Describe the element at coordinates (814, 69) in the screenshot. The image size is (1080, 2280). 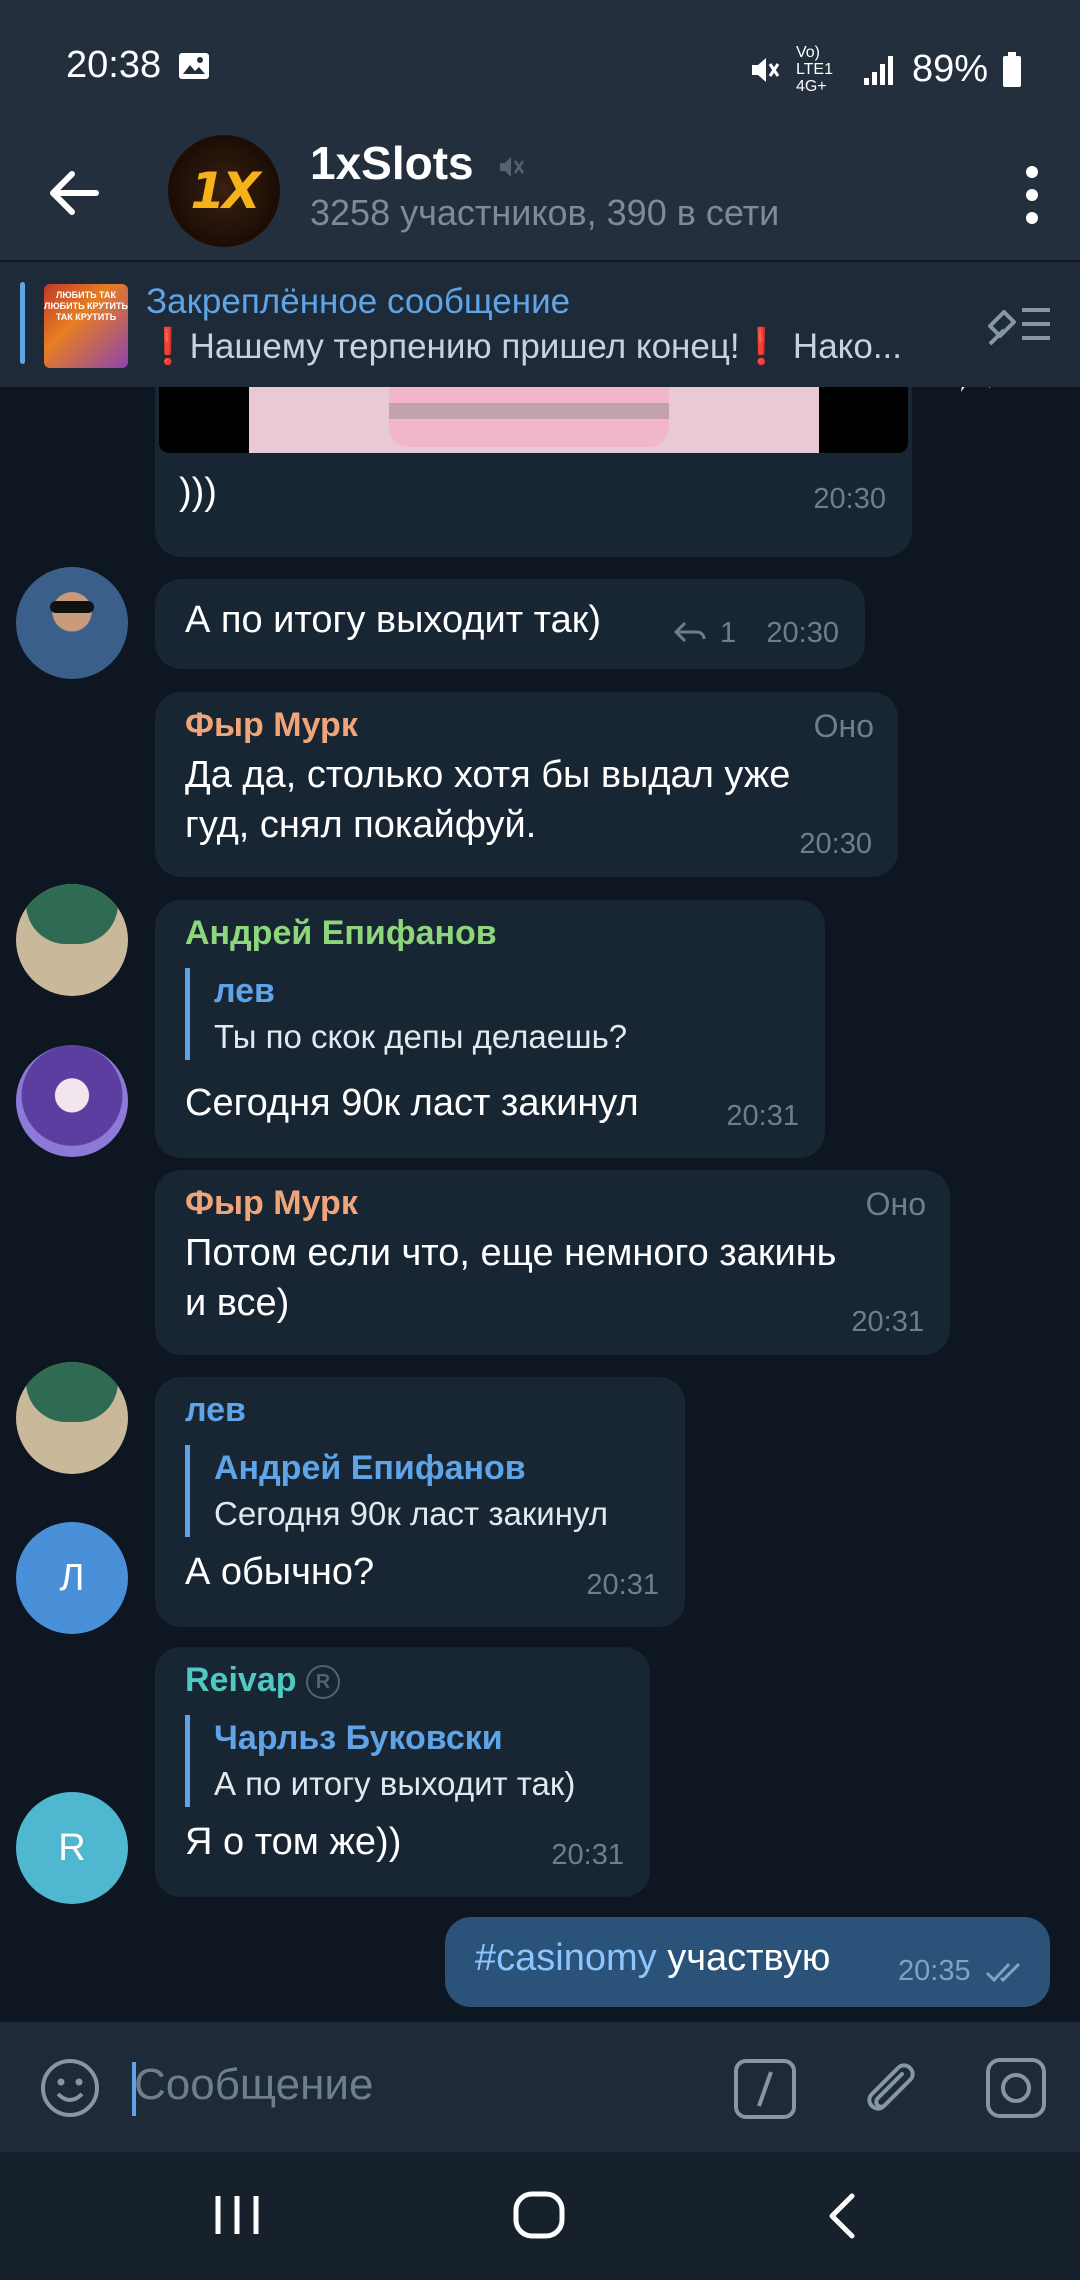
I see `network-label: Vo) LTE1 4G+` at that location.